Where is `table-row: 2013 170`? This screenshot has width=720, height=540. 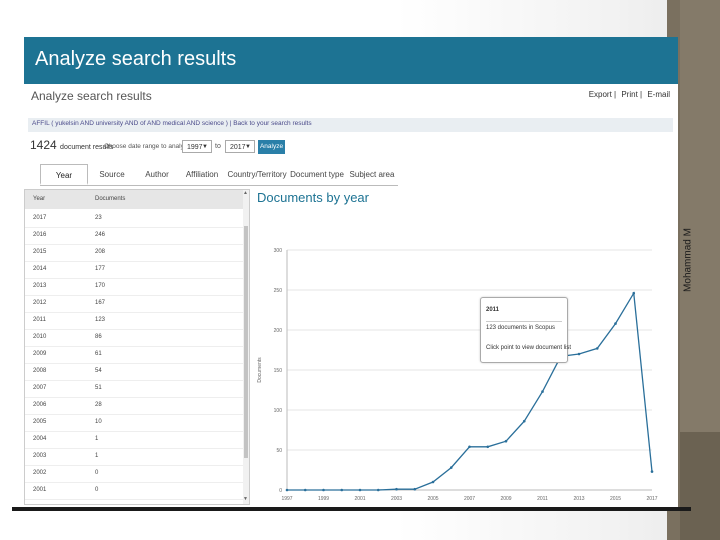 table-row: 2013 170 is located at coordinates (134, 287).